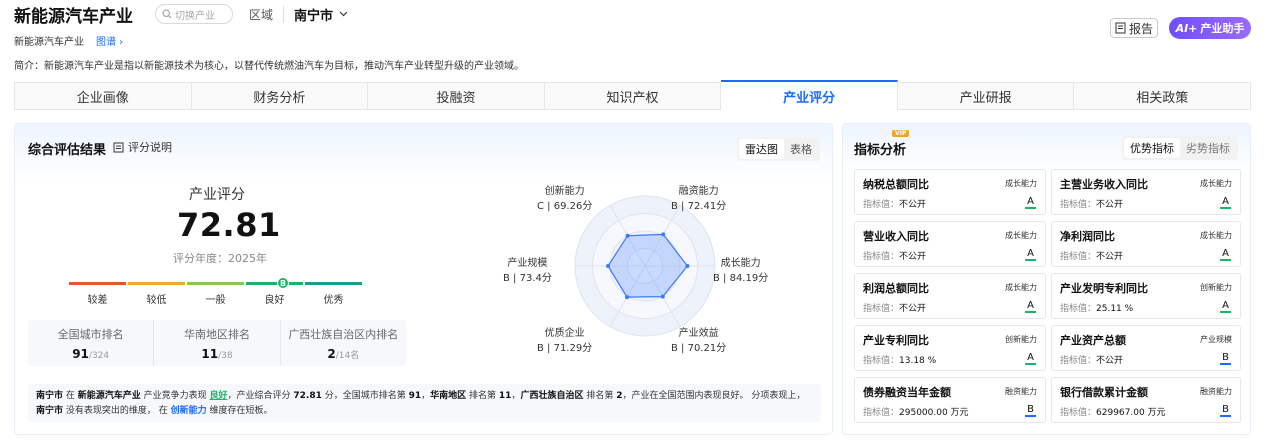  Describe the element at coordinates (175, 396) in the screenshot. I see `summary-text: 产业竞争力表现` at that location.